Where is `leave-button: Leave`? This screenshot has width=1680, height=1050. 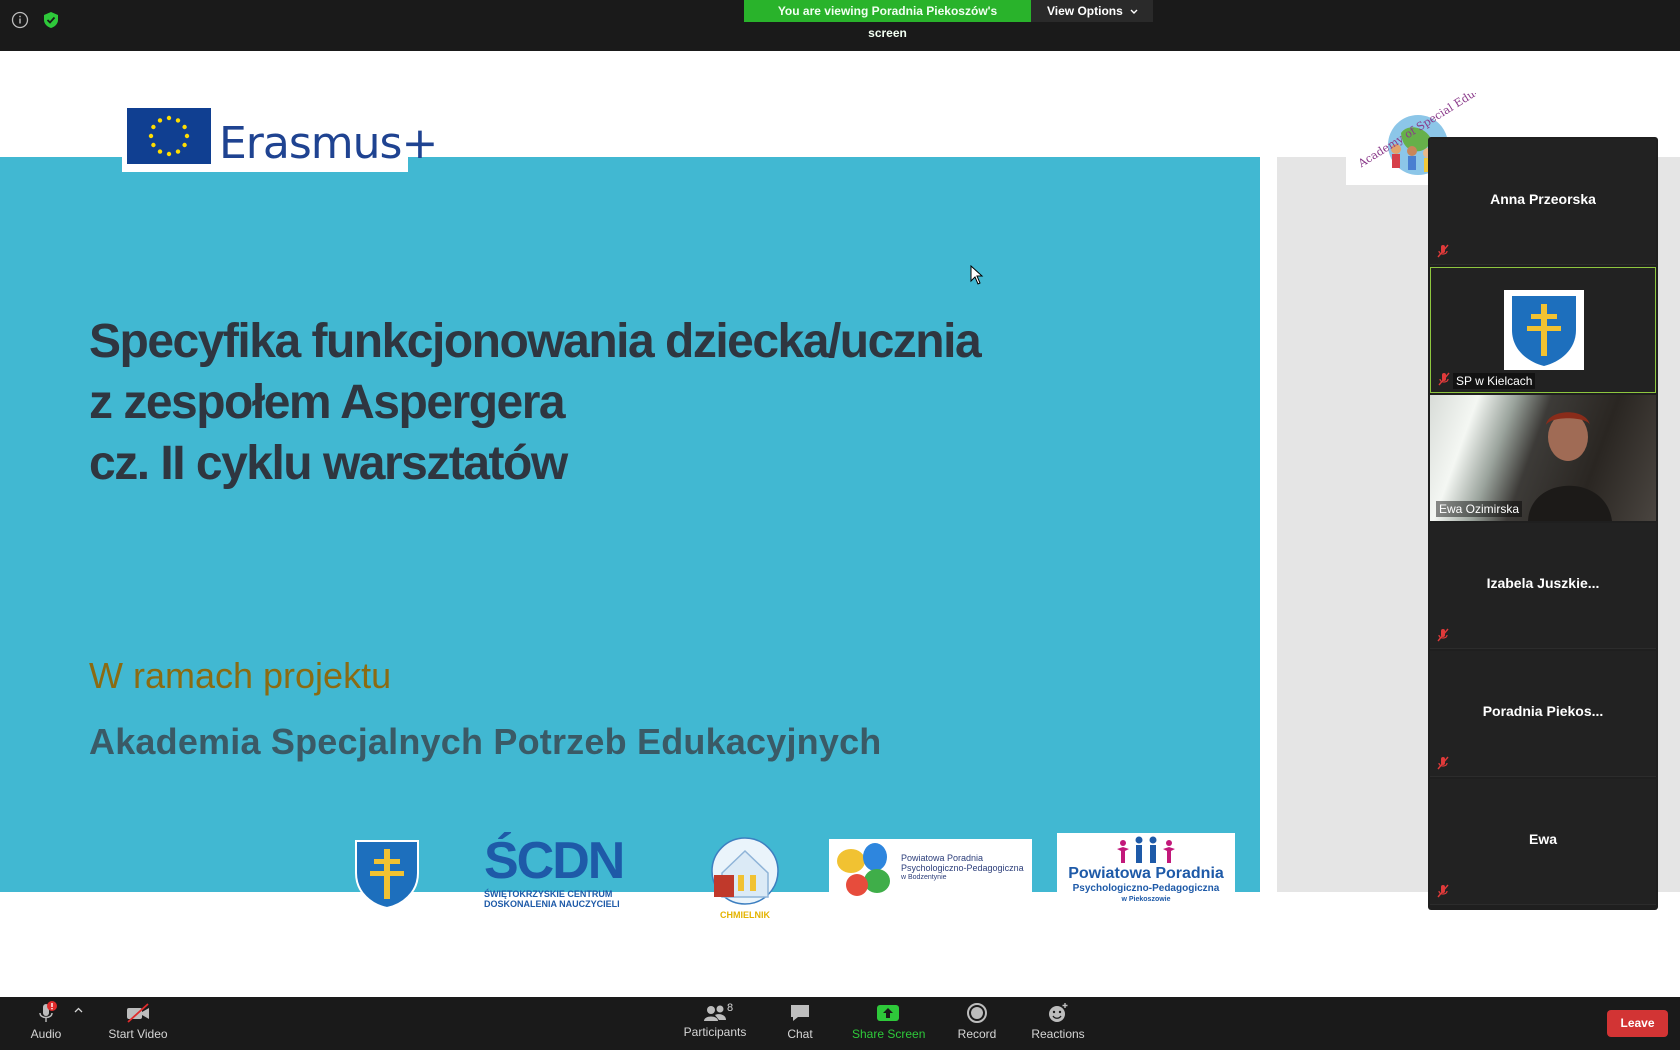
leave-button: Leave is located at coordinates (1637, 1023).